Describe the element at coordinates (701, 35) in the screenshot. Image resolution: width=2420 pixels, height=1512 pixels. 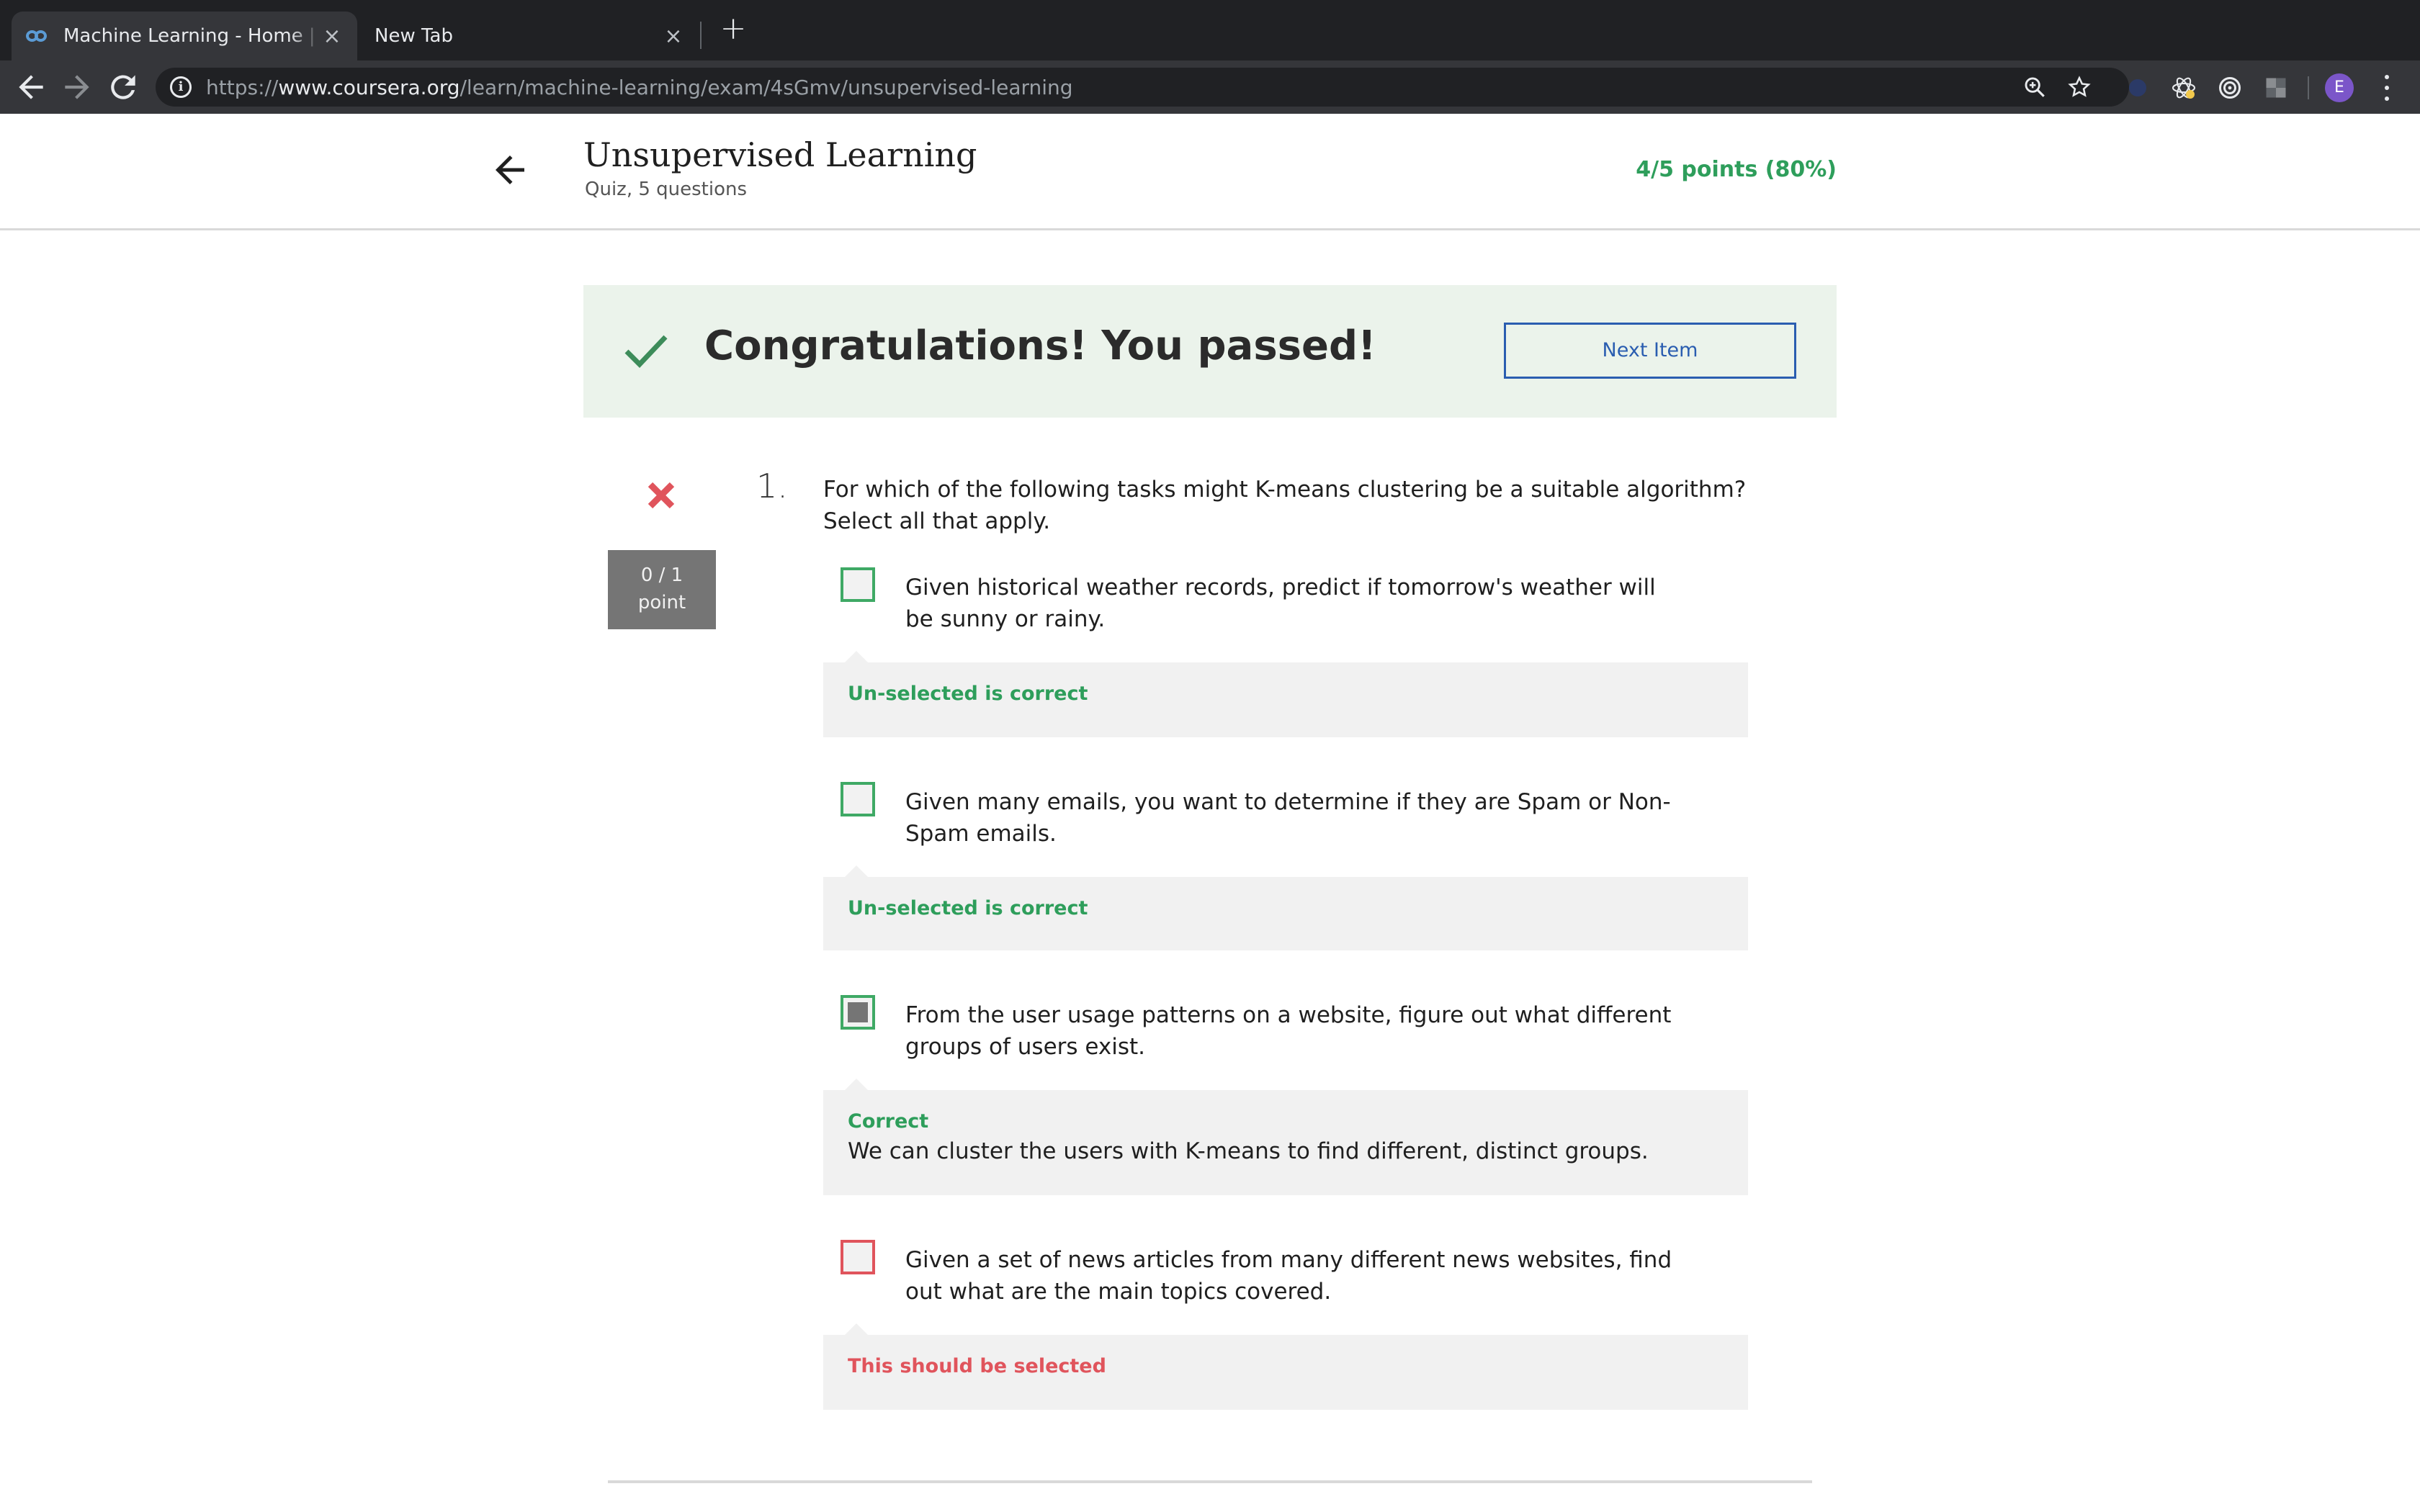
I see `tab-separator` at that location.